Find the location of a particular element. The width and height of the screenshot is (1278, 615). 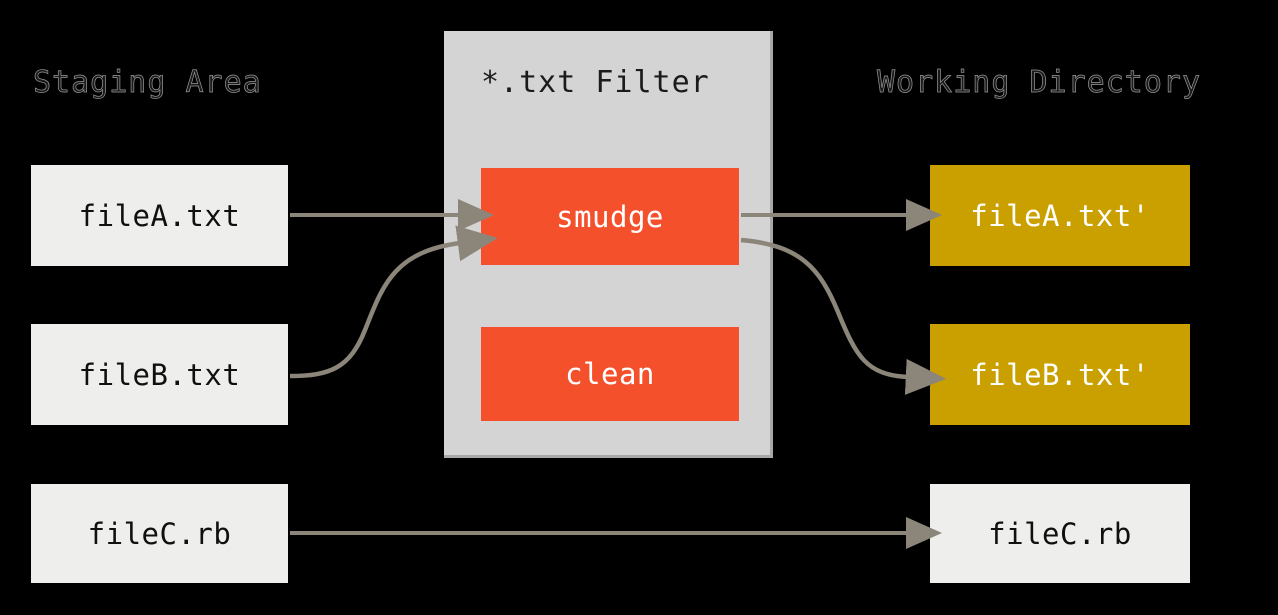

filter-box-smudge: smudge is located at coordinates (610, 216).